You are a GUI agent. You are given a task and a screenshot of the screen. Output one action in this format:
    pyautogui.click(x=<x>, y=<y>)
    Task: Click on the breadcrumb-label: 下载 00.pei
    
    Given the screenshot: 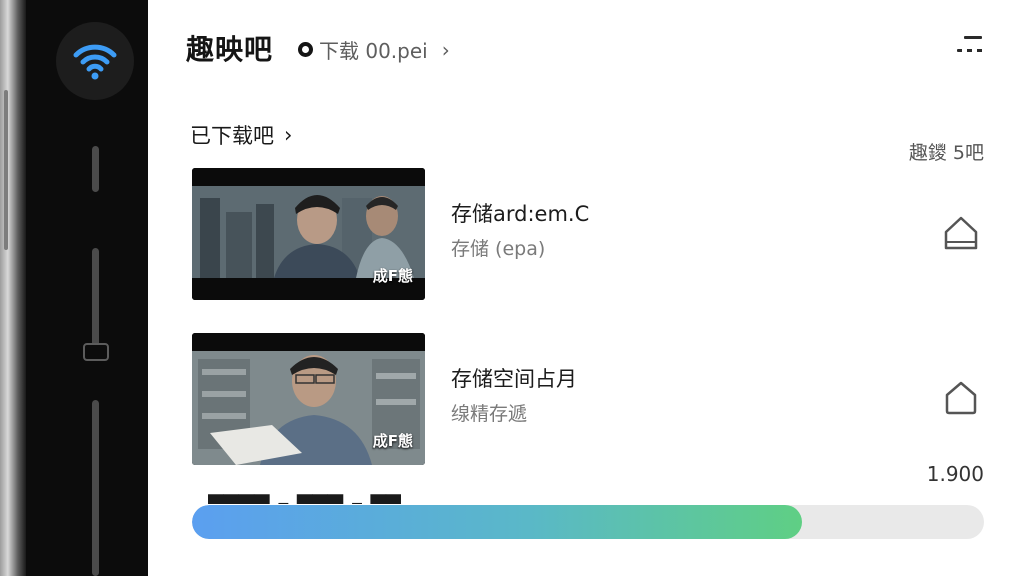 What is the action you would take?
    pyautogui.click(x=373, y=51)
    